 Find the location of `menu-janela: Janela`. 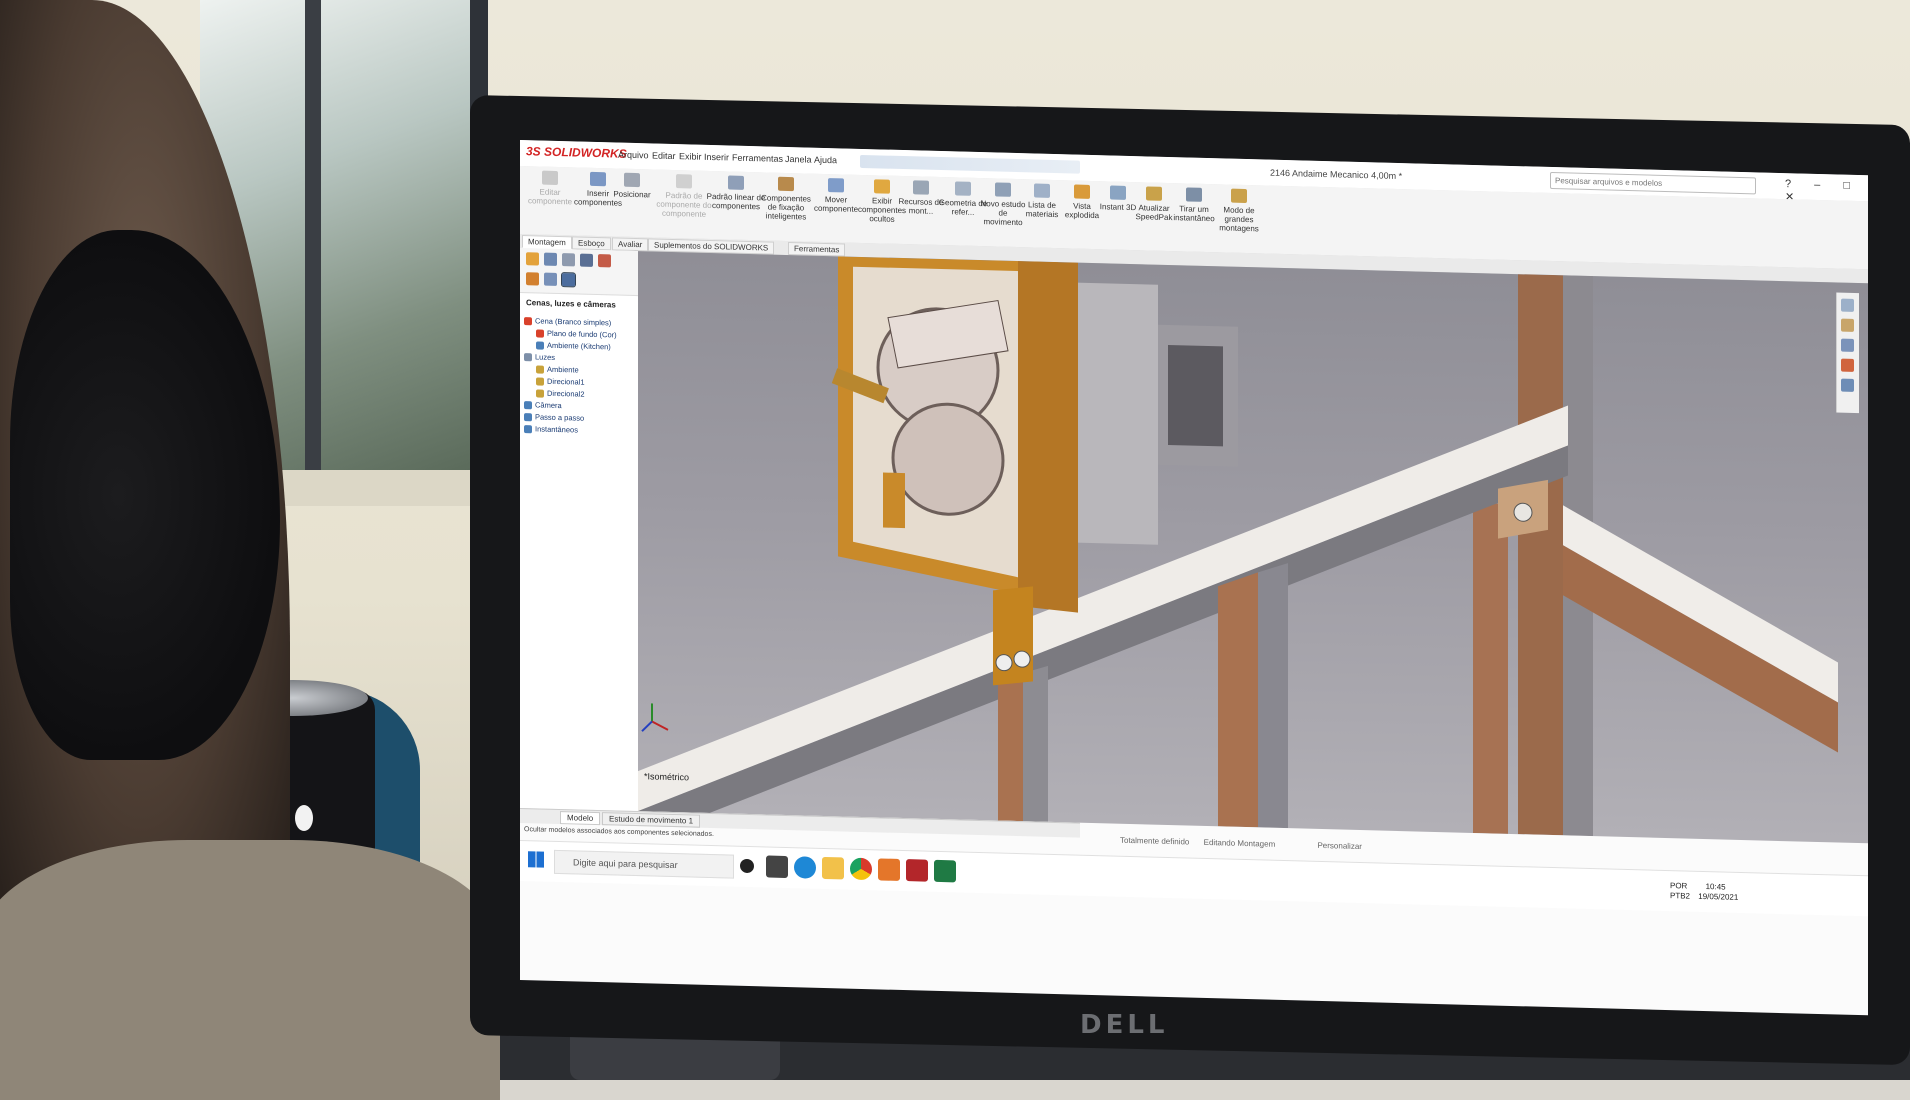

menu-janela: Janela is located at coordinates (798, 159).